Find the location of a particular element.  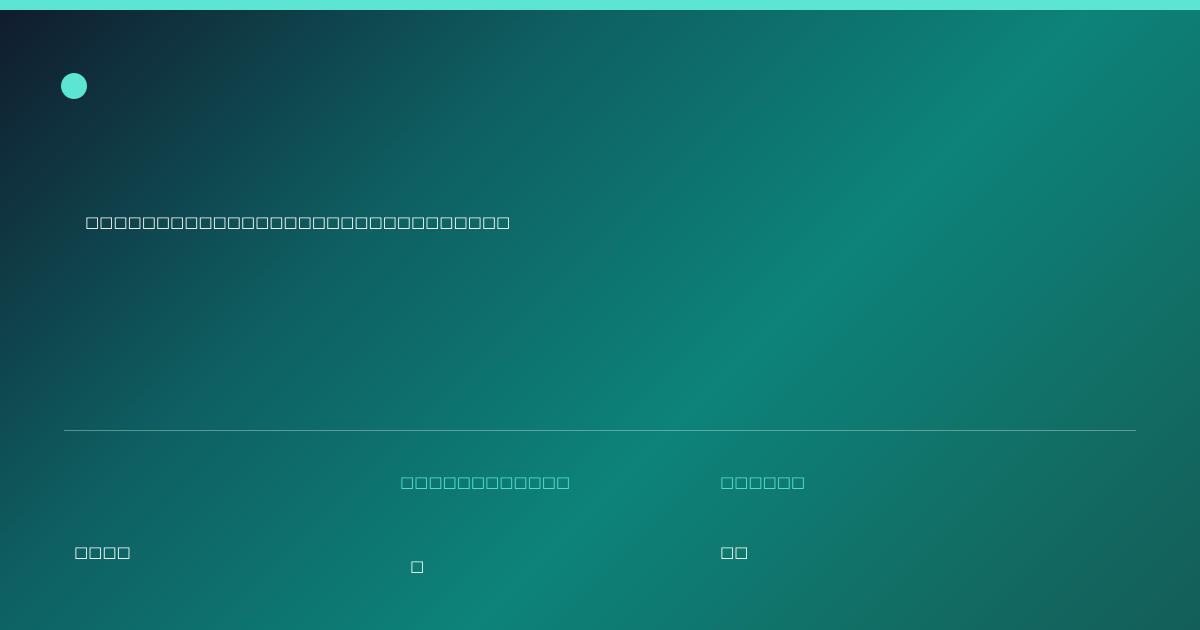

top-accent-bar is located at coordinates (600, 5).